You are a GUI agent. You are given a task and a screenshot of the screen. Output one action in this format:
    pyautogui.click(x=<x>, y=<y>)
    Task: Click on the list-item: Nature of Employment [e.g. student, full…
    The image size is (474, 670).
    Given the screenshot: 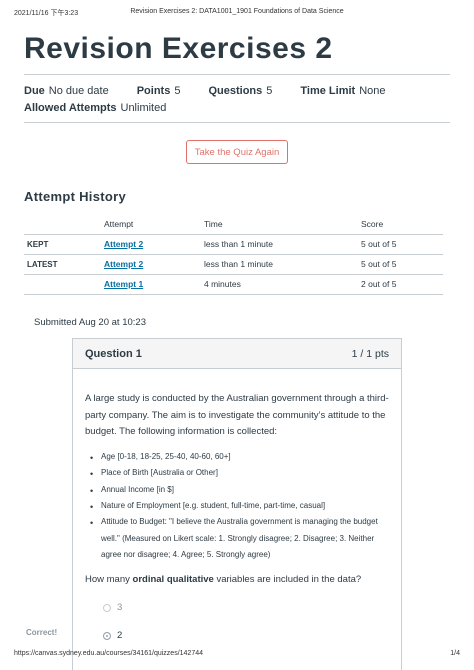 What is the action you would take?
    pyautogui.click(x=237, y=507)
    